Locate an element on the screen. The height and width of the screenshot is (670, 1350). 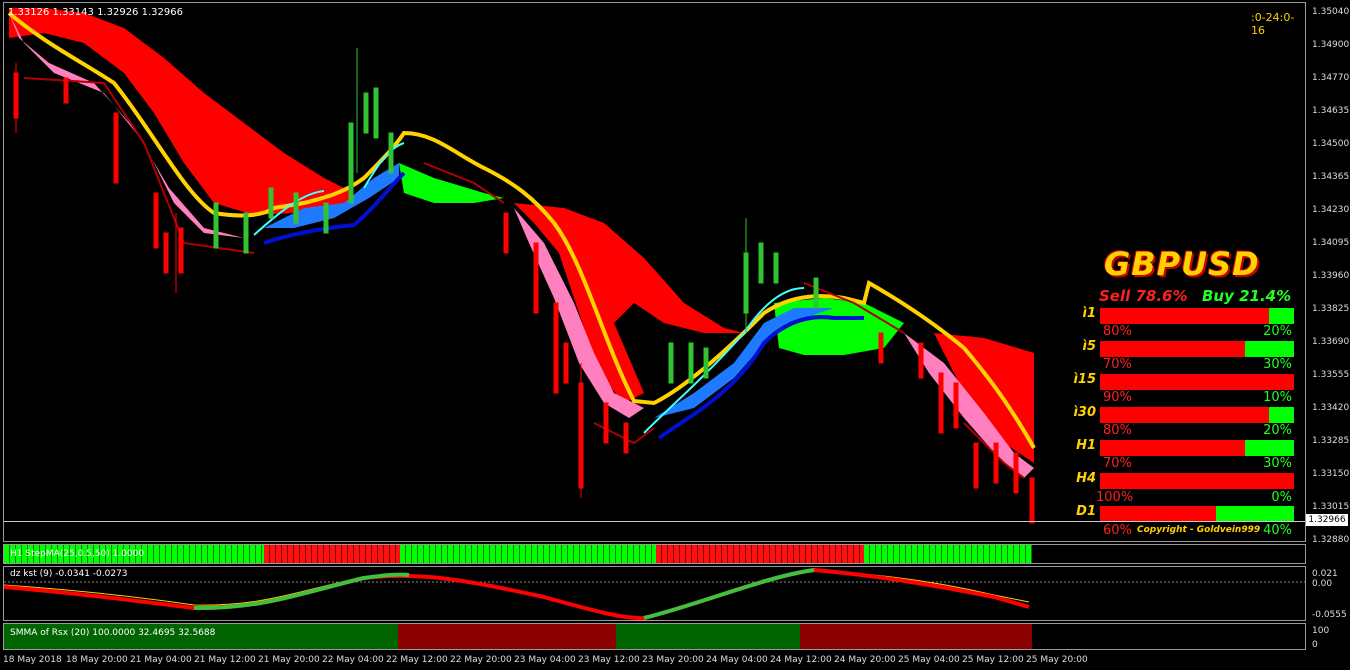
tf-sell-pct-m1: 80% is located at coordinates (1117, 331).